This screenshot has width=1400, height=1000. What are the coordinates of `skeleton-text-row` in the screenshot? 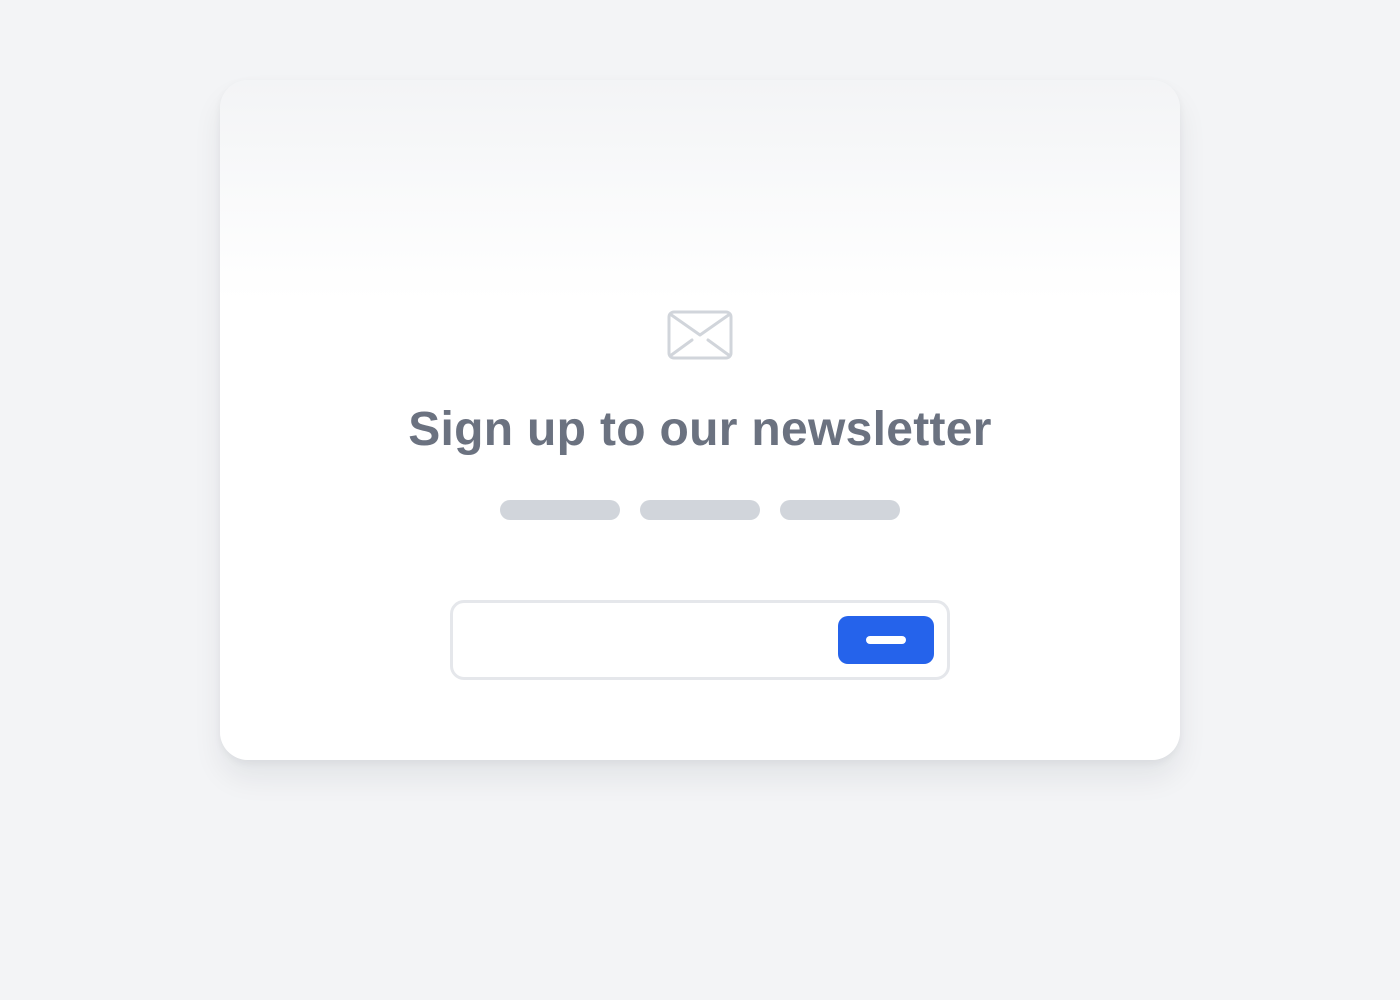 It's located at (700, 510).